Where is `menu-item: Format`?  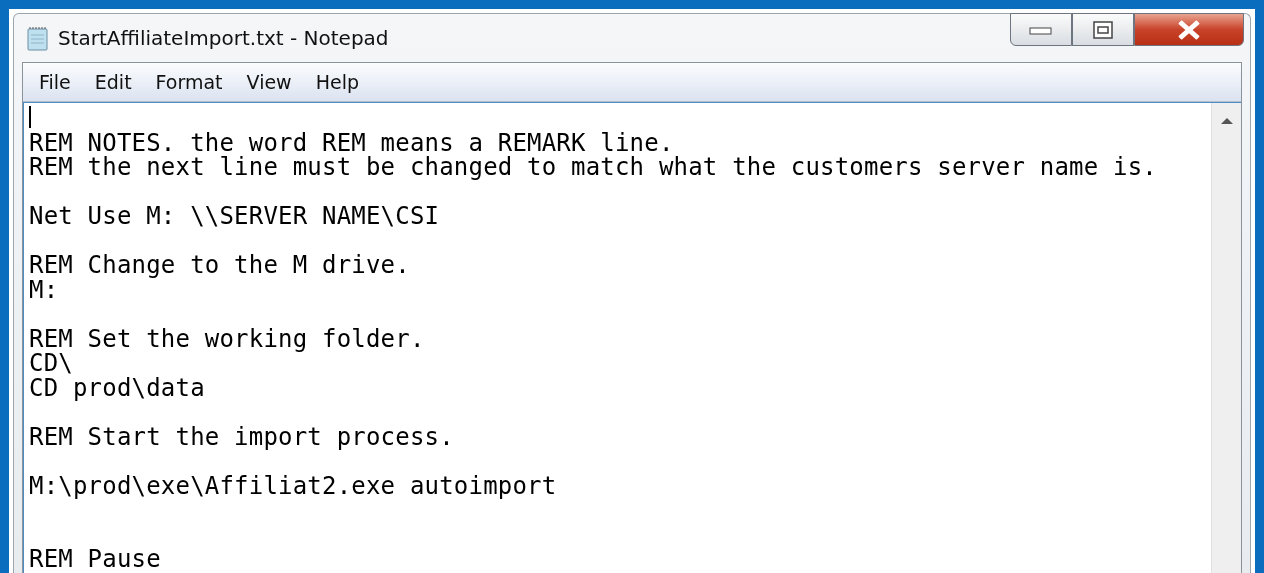
menu-item: Format is located at coordinates (189, 82).